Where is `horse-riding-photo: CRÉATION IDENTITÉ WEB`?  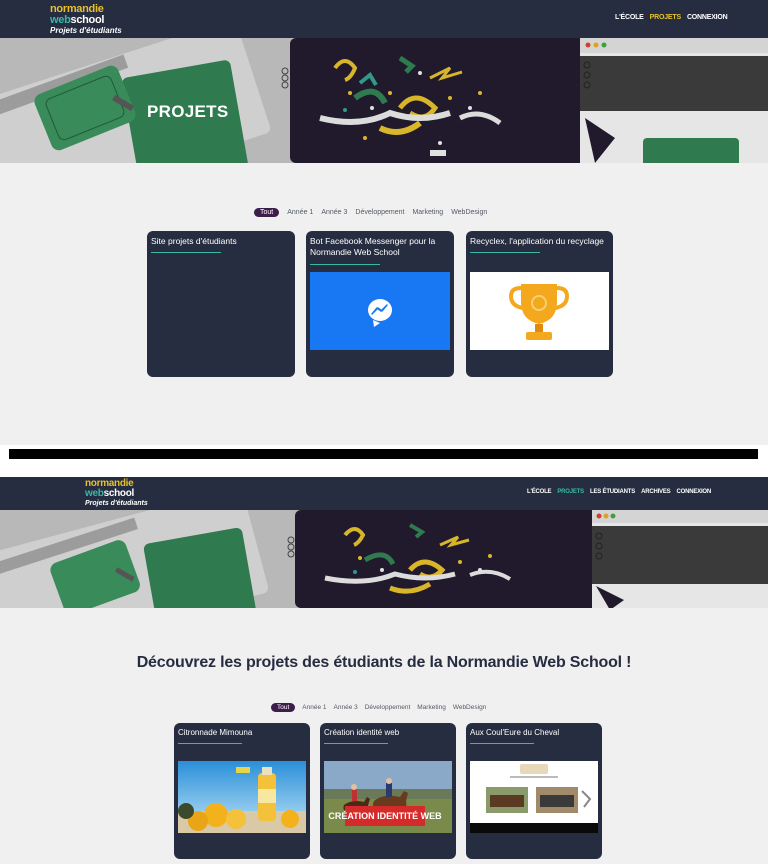 horse-riding-photo: CRÉATION IDENTITÉ WEB is located at coordinates (388, 797).